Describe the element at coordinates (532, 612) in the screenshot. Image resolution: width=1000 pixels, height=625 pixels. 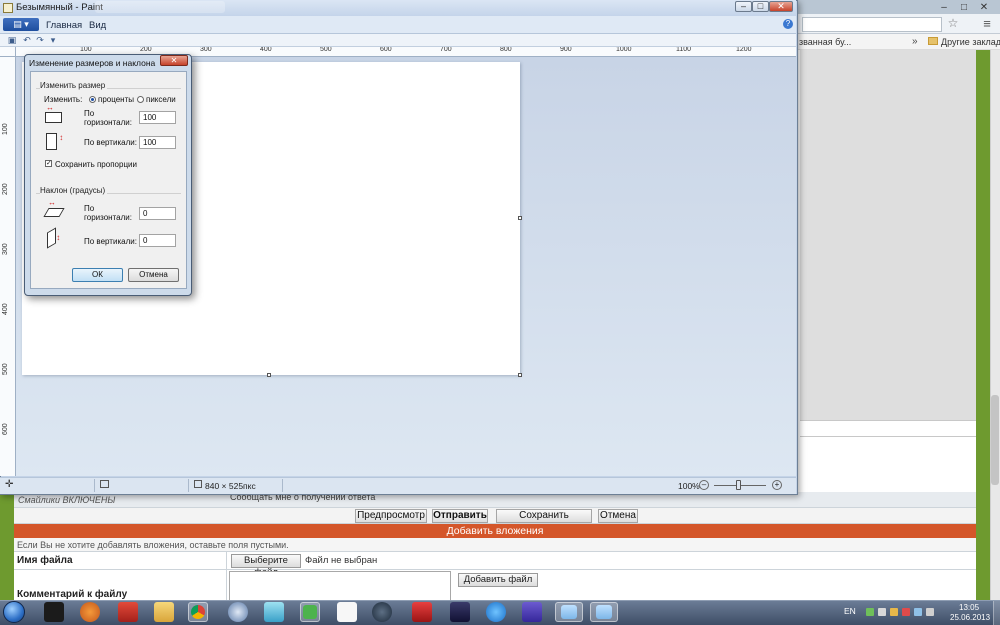
I see `save-app-icon` at that location.